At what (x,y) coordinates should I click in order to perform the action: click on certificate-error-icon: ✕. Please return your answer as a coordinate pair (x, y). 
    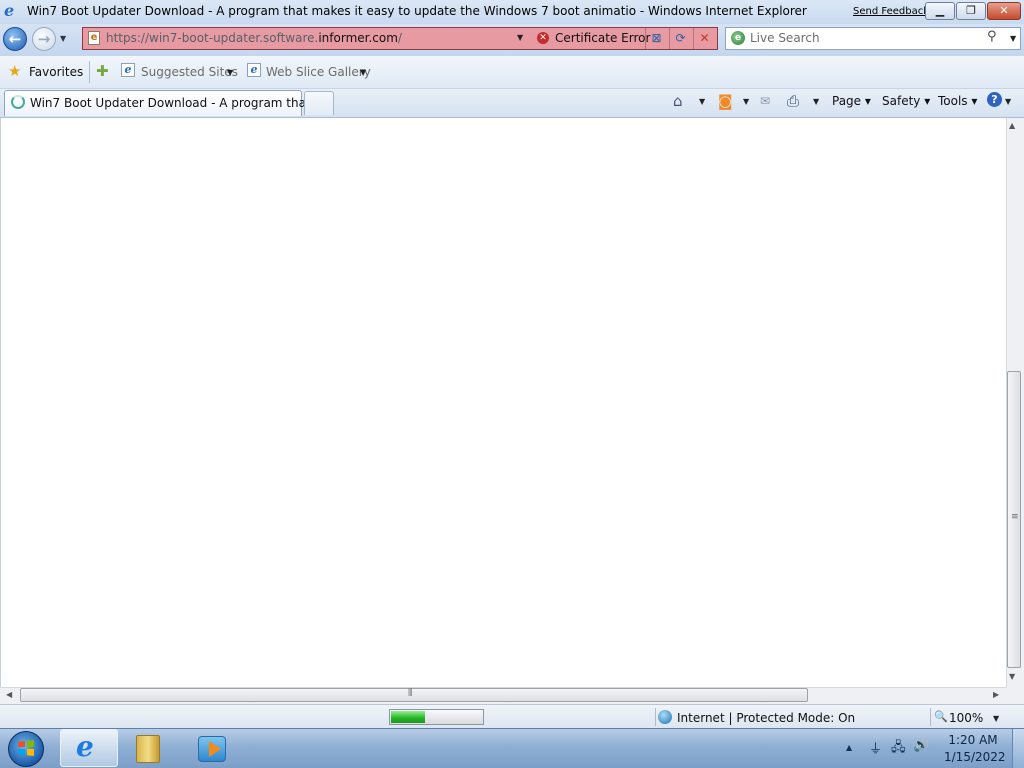
    Looking at the image, I should click on (543, 38).